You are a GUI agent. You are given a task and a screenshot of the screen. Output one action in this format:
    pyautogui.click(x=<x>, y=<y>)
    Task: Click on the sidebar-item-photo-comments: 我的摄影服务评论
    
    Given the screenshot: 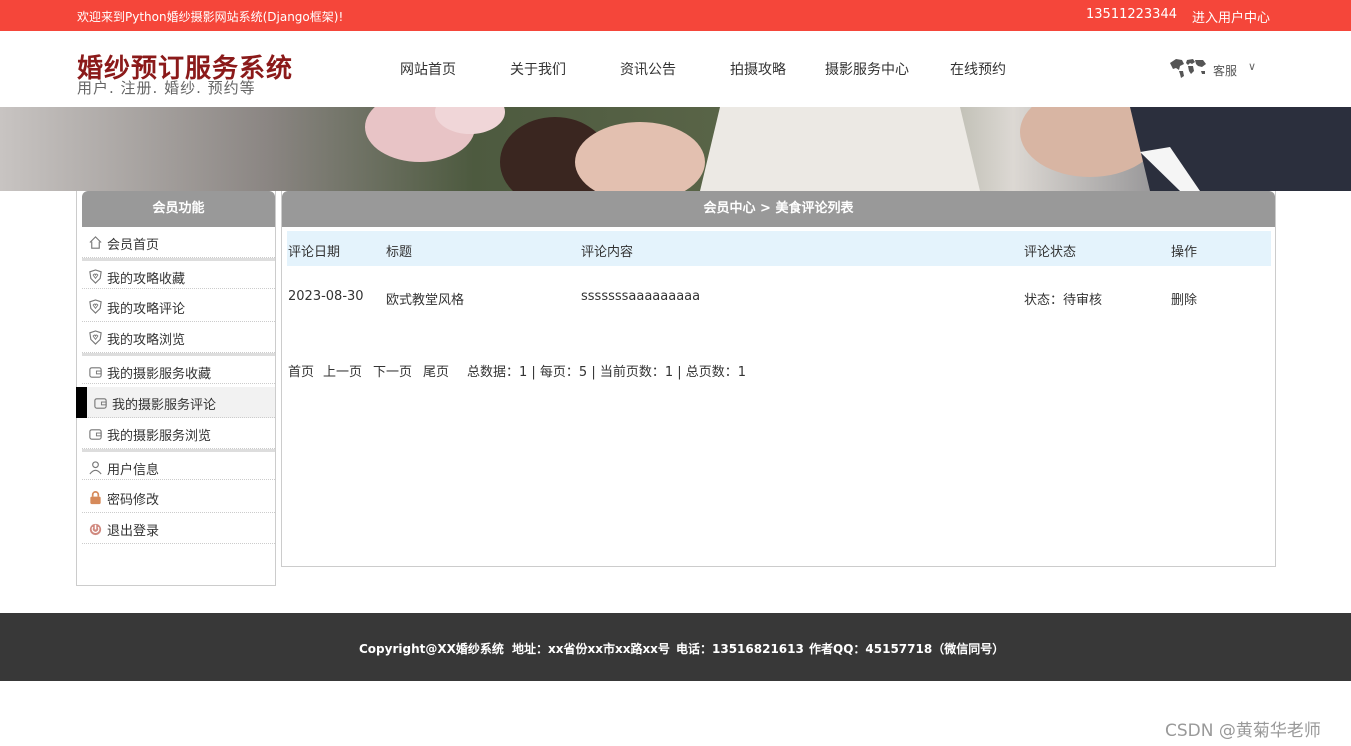 What is the action you would take?
    pyautogui.click(x=178, y=402)
    